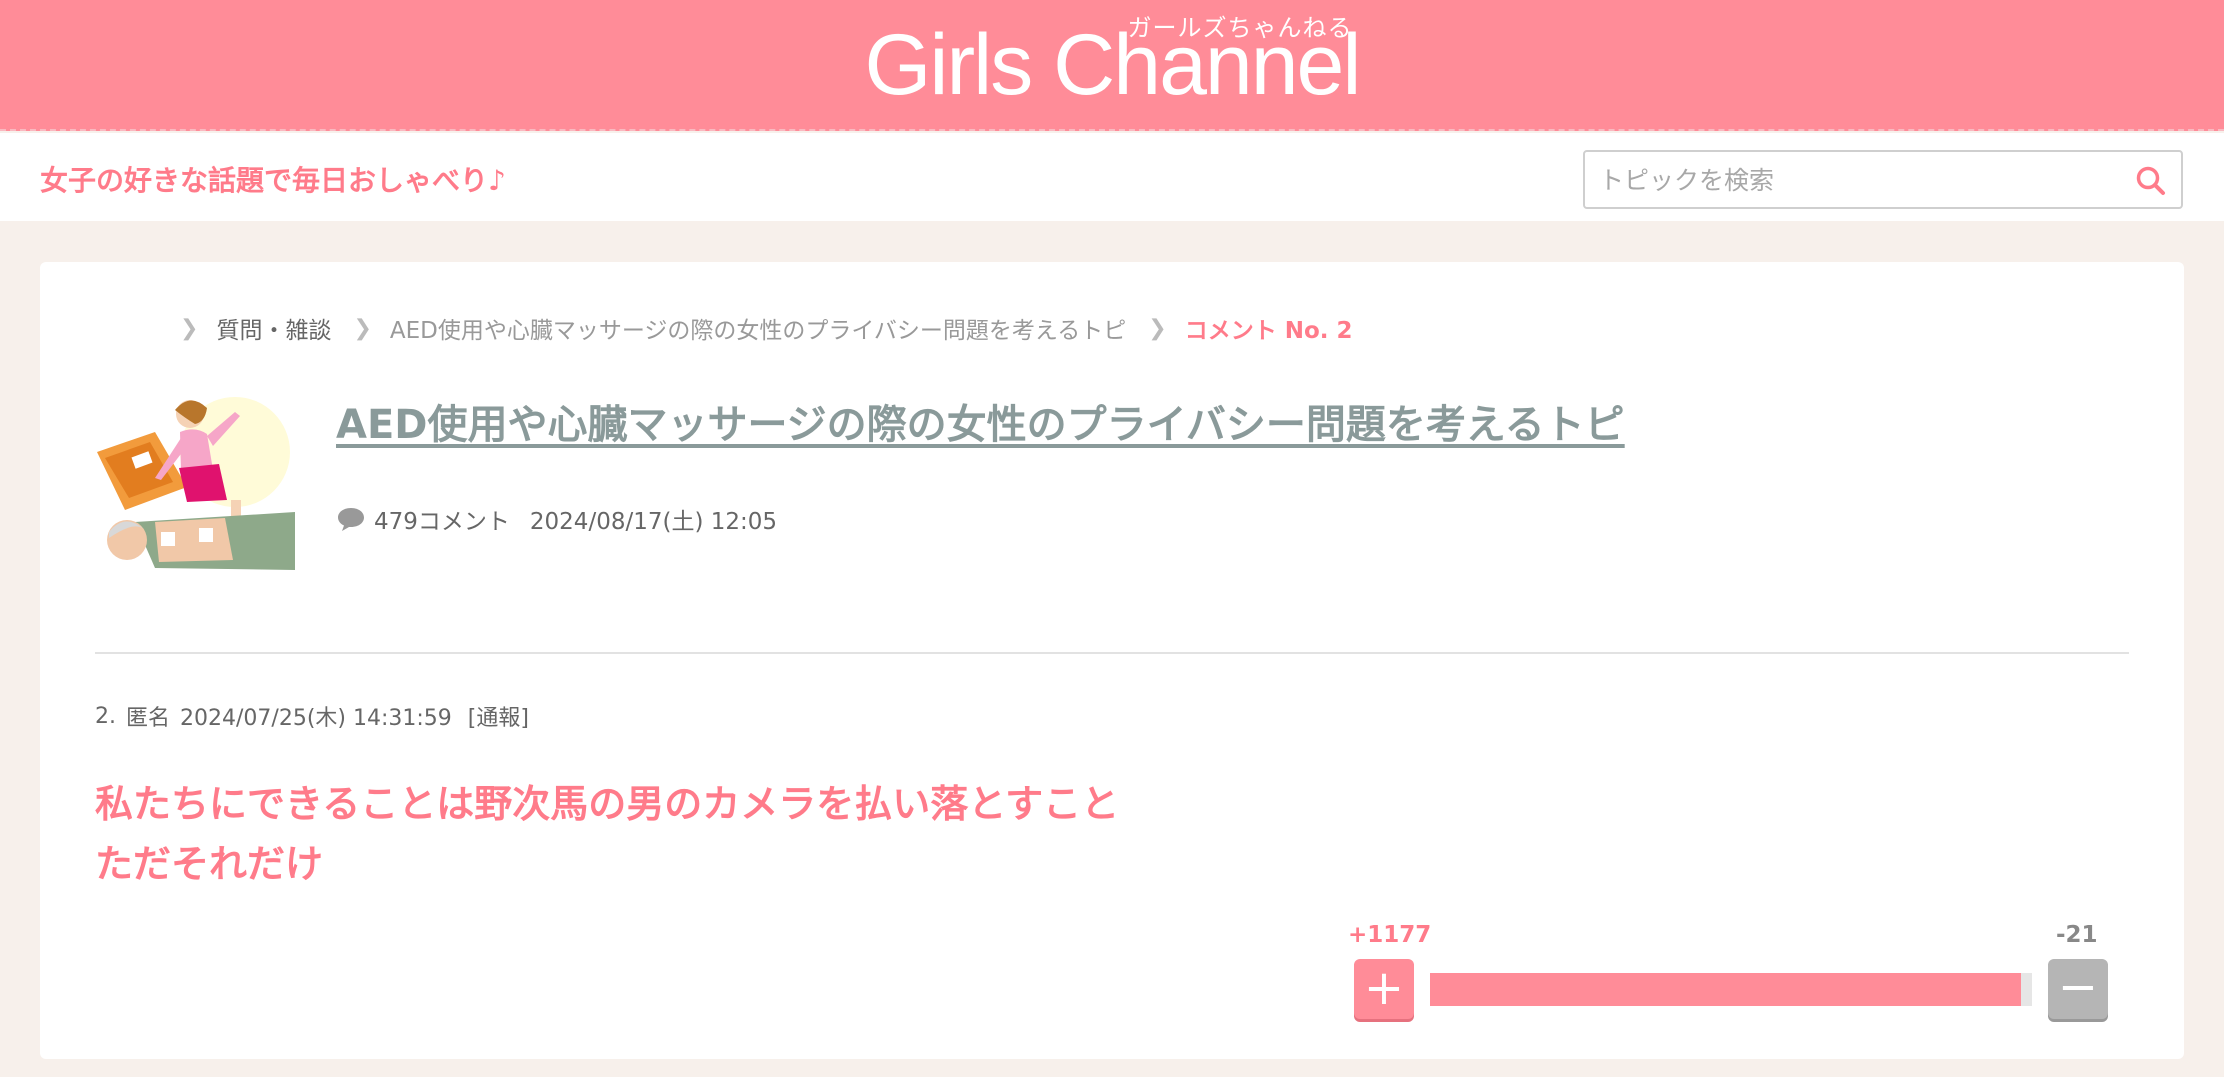 The width and height of the screenshot is (2224, 1077). I want to click on divider, so click(1112, 653).